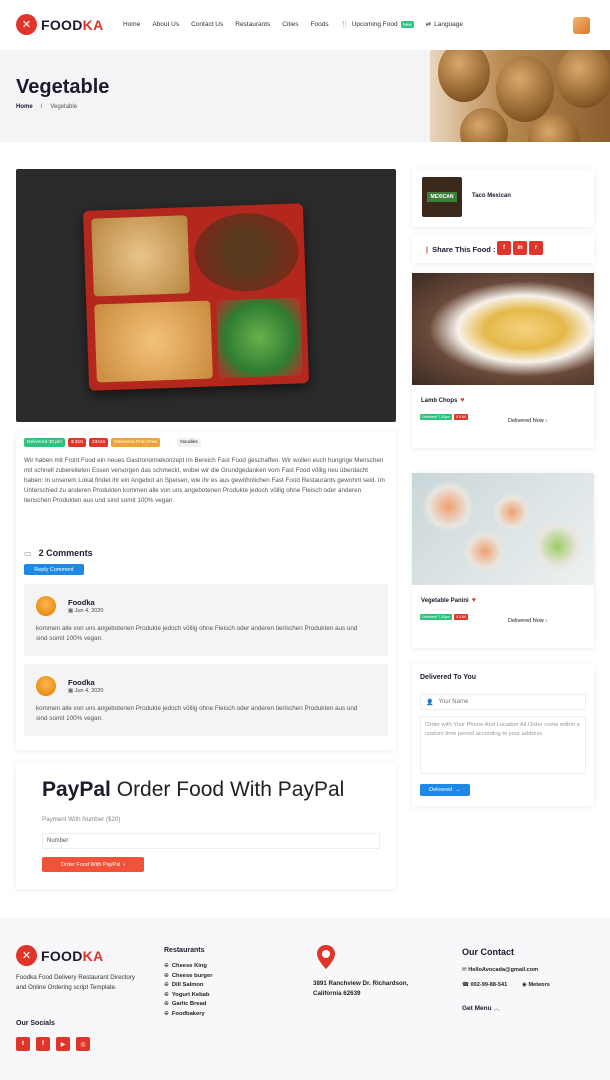  What do you see at coordinates (53, 1044) in the screenshot?
I see `footer-socials: t f ▶ ◎` at bounding box center [53, 1044].